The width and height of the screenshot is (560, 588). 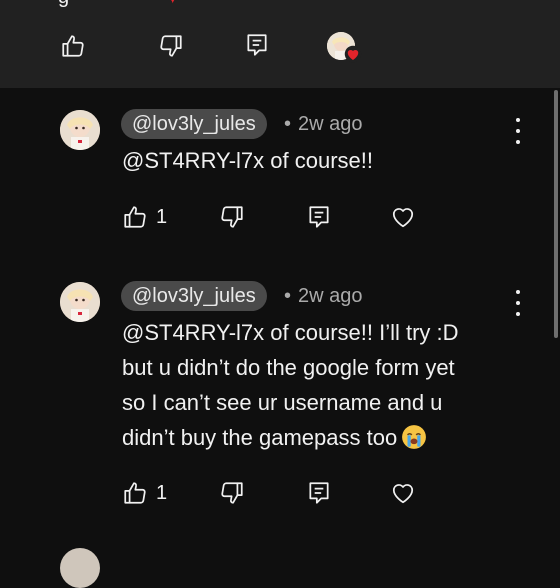 I want to click on comment-text: @ST4RRY-l7x of course!!, so click(x=247, y=160).